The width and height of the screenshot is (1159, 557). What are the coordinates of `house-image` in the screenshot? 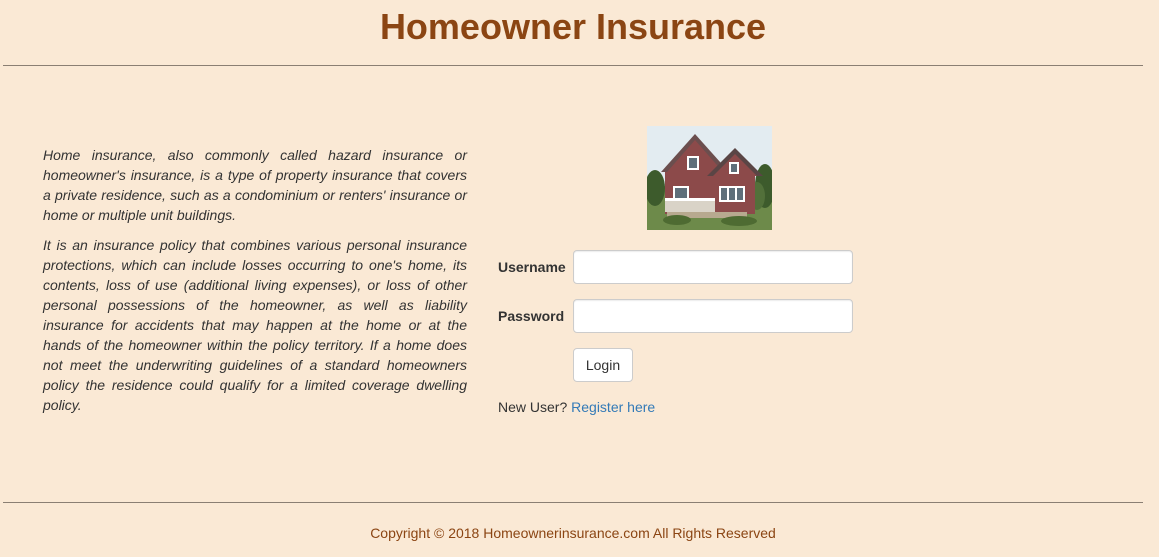 It's located at (709, 178).